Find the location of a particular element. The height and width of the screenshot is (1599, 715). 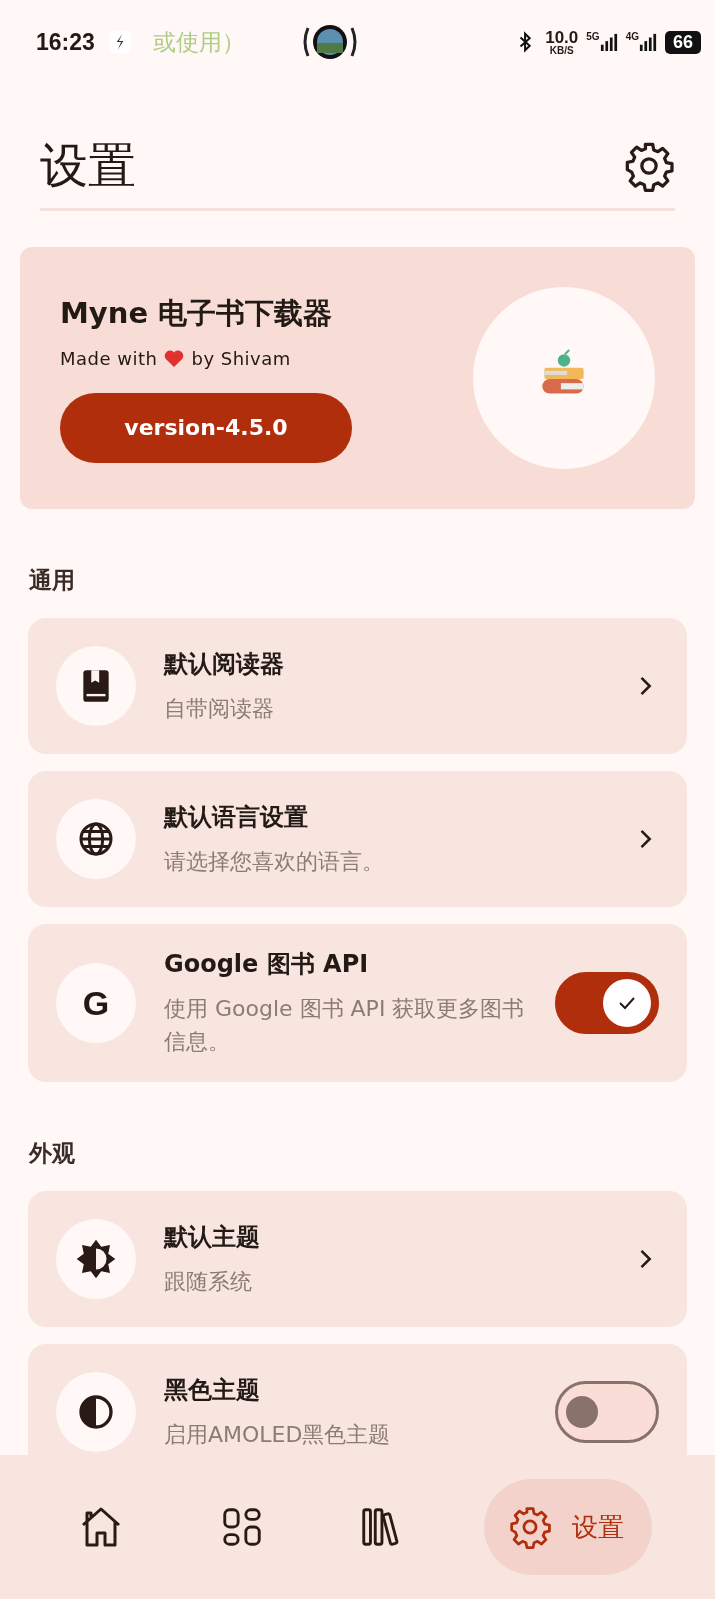

section-title: 通用 is located at coordinates (52, 580).